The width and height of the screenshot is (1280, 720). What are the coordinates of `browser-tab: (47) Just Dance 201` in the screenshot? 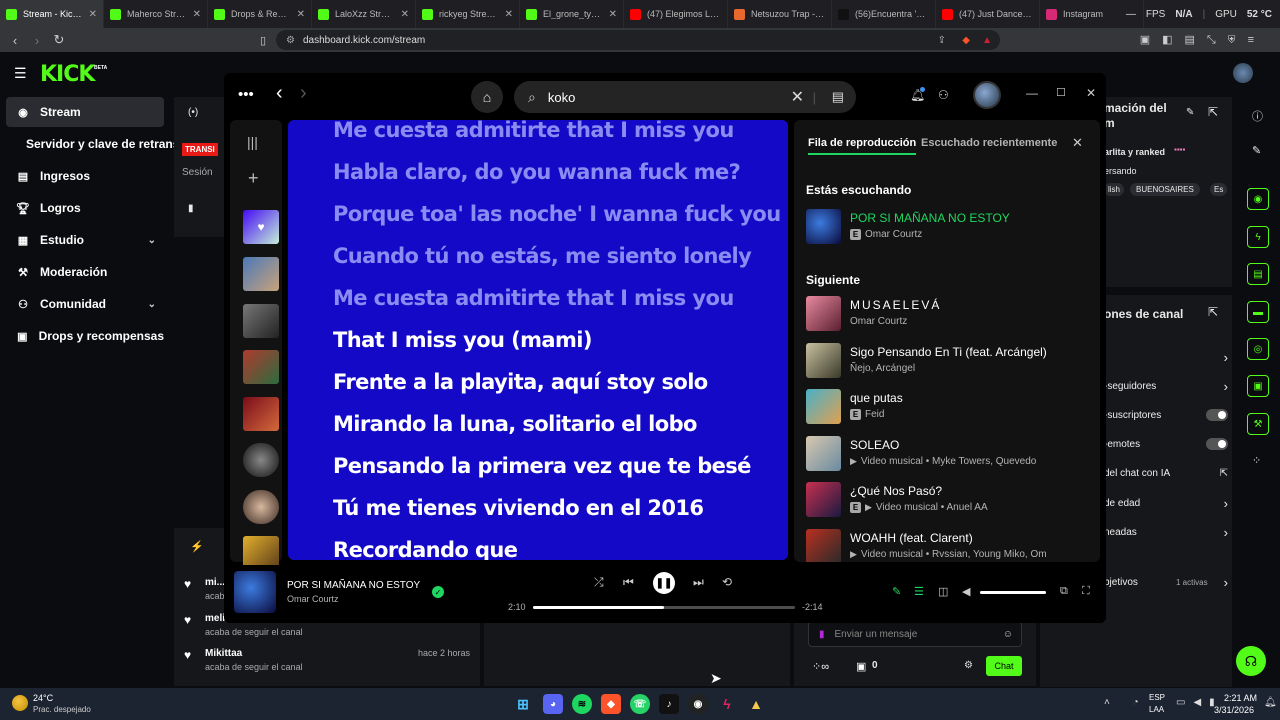 It's located at (988, 14).